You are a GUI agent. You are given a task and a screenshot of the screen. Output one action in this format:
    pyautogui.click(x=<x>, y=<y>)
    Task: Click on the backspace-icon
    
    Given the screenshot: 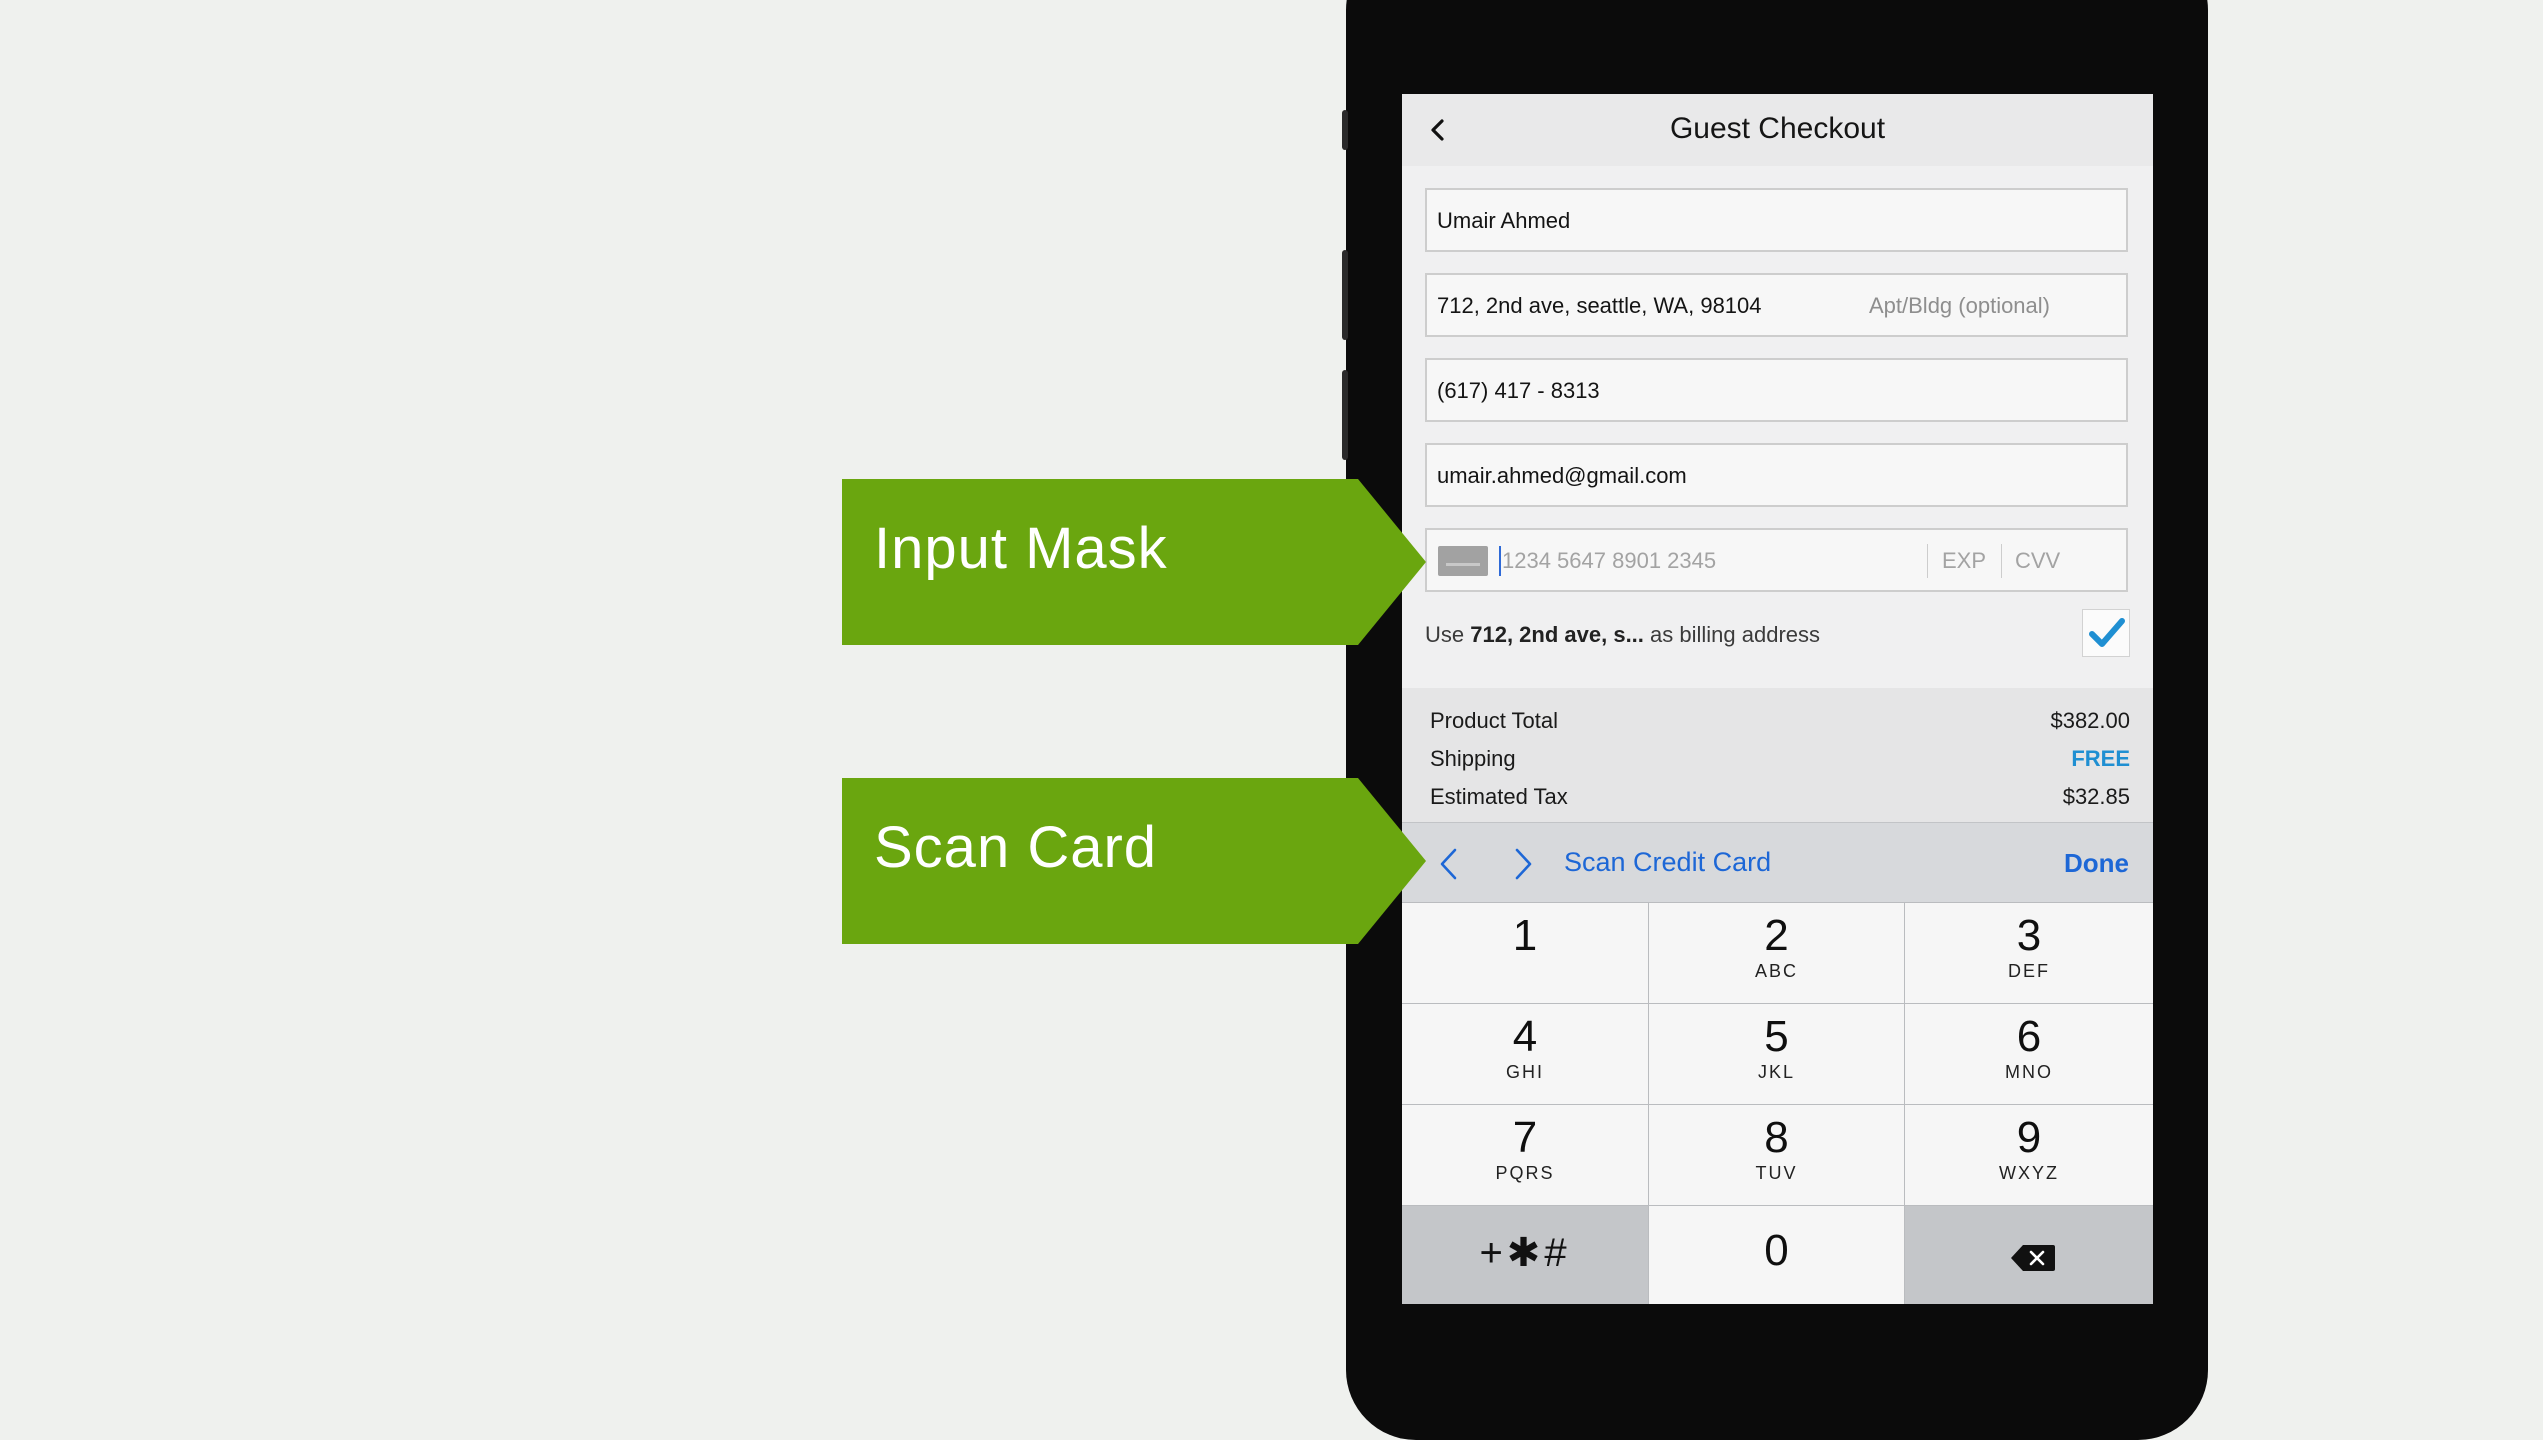 What is the action you would take?
    pyautogui.click(x=2033, y=1258)
    